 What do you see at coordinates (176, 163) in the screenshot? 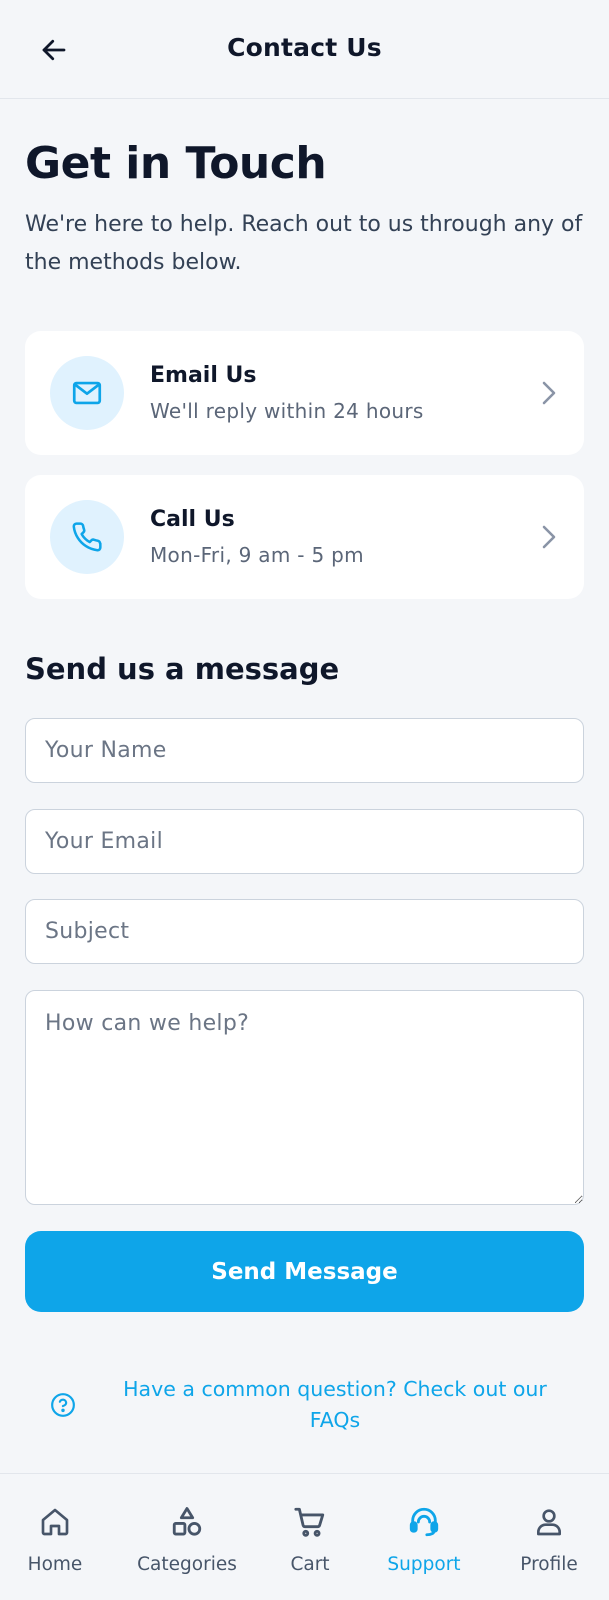
I see `hero-title: Get in Touch` at bounding box center [176, 163].